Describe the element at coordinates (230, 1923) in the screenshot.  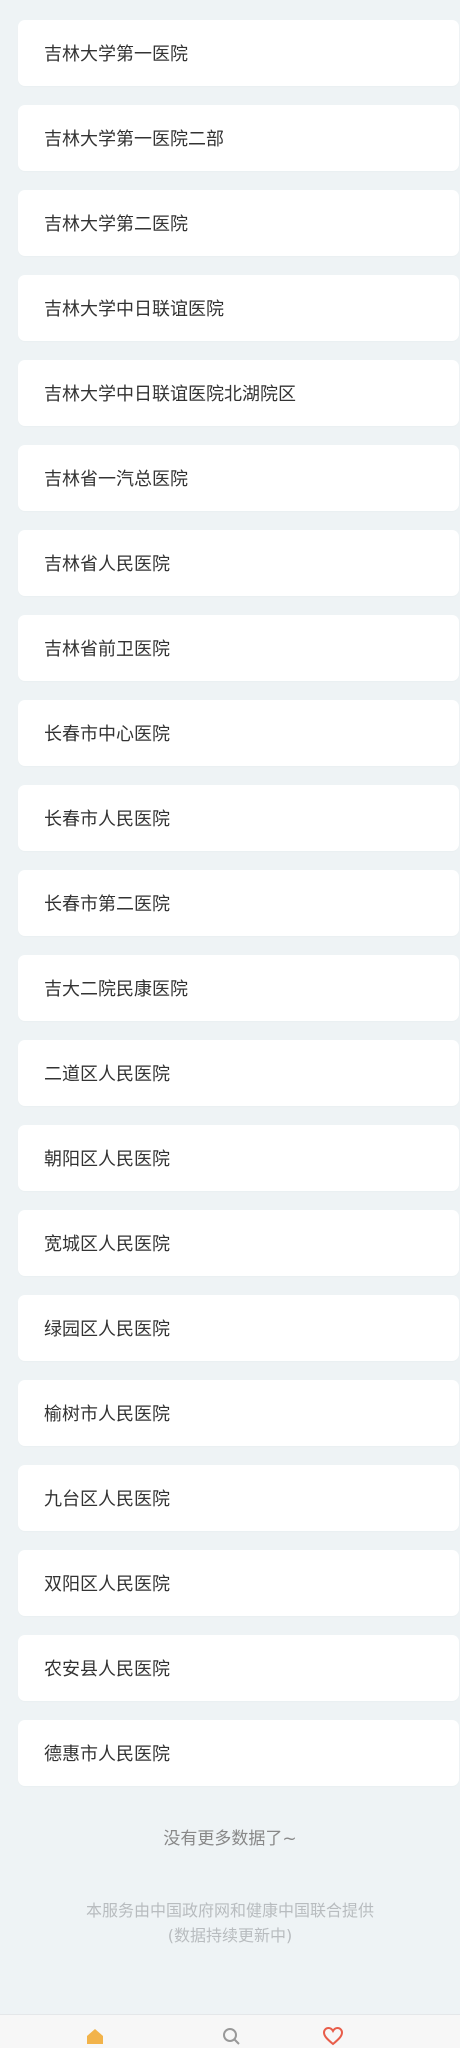
I see `service-footer-note: 本服务由中国政府网和健康中国联合提供 (数据持续更新中)` at that location.